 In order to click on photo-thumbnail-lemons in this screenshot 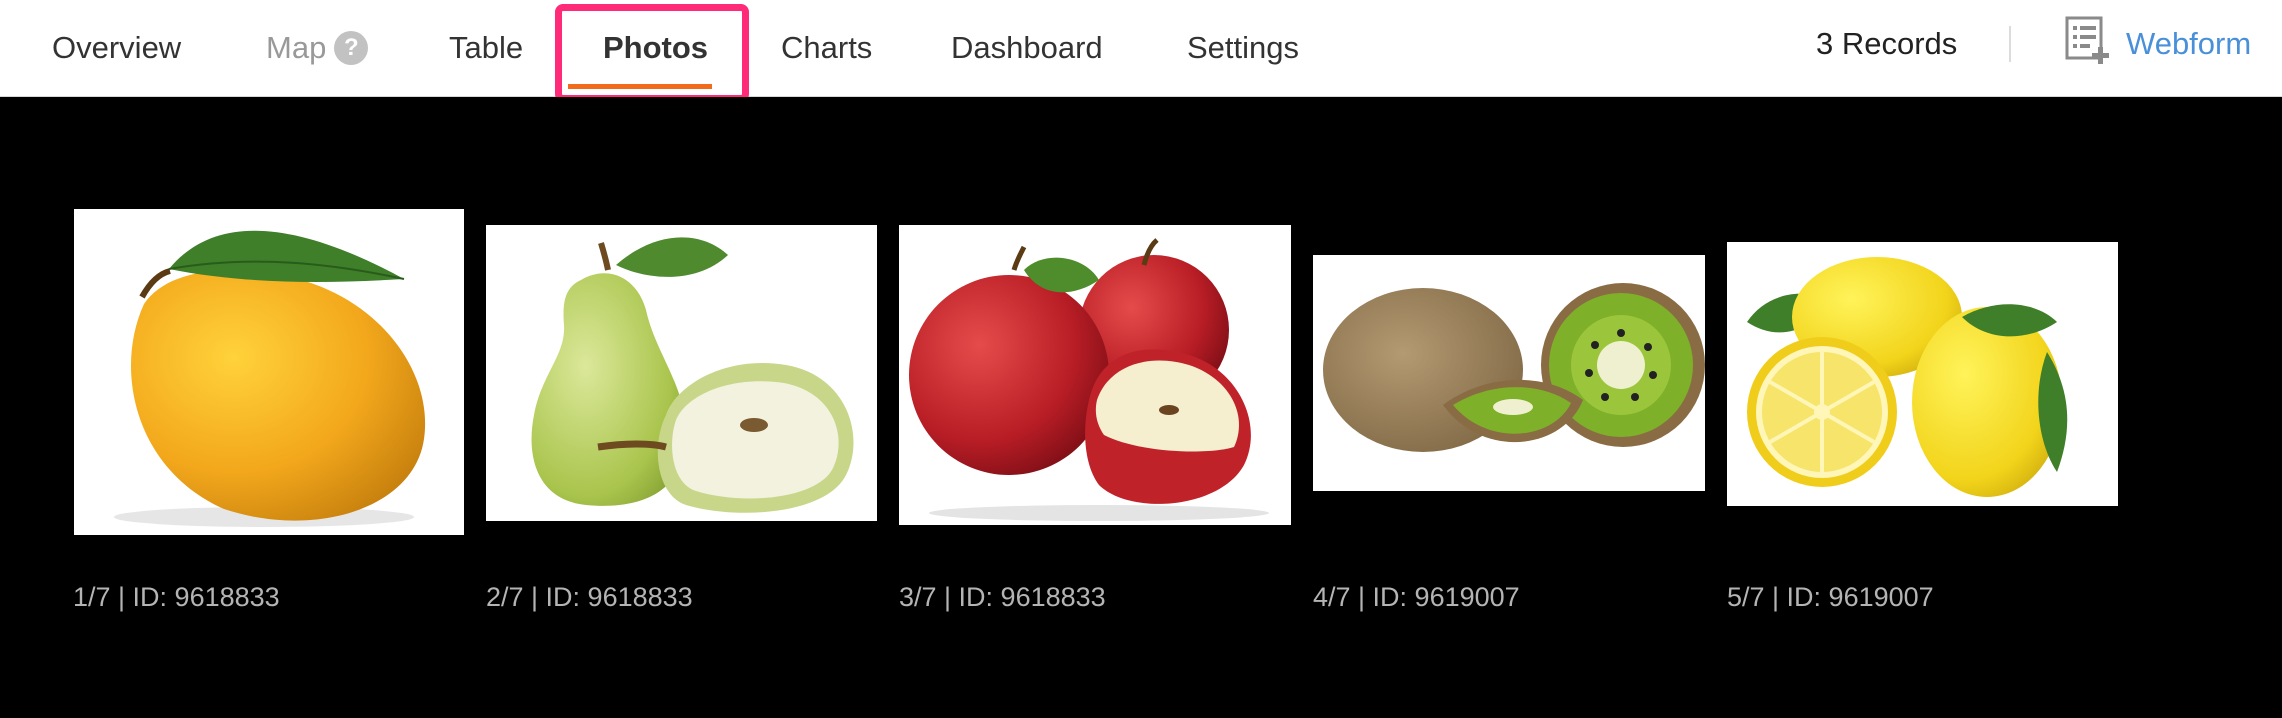, I will do `click(1922, 374)`.